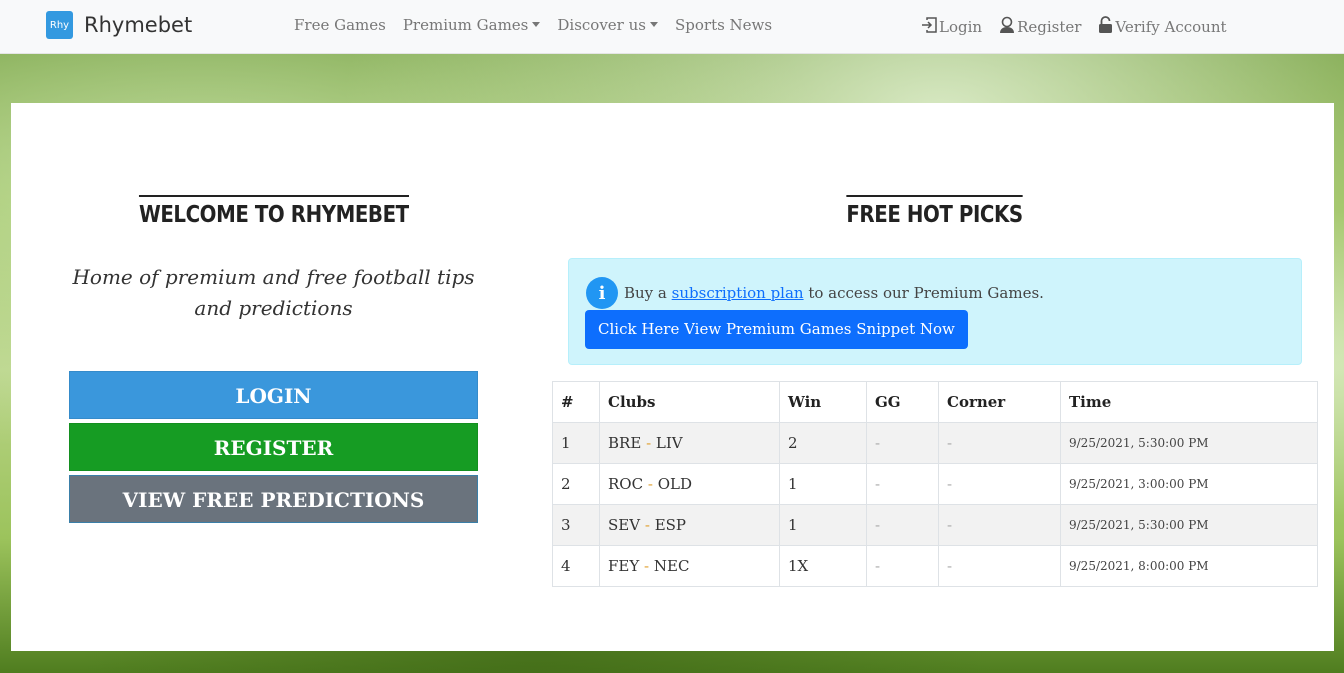 This screenshot has width=1344, height=673. I want to click on register-icon, so click(1007, 27).